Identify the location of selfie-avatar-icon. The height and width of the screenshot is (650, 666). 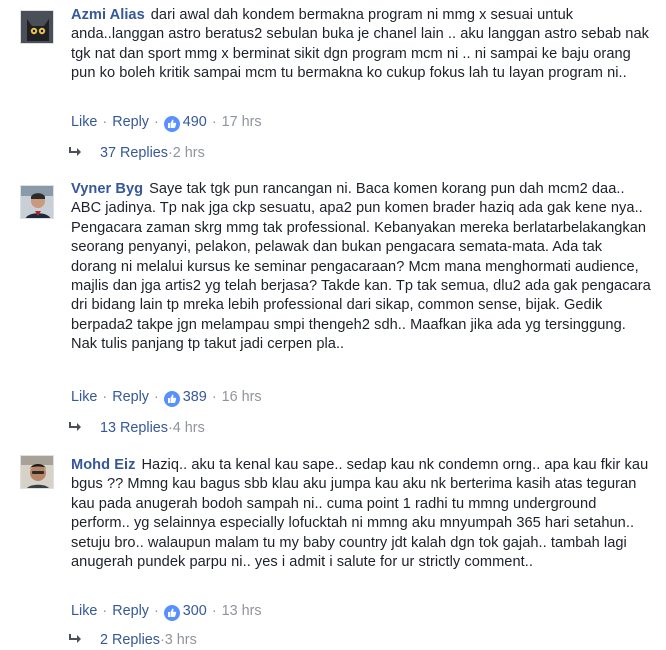
(37, 472).